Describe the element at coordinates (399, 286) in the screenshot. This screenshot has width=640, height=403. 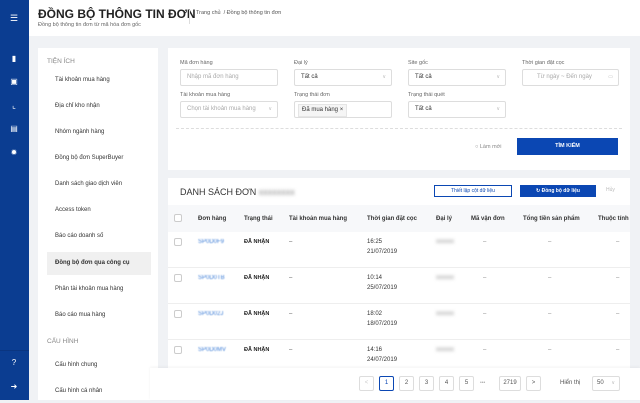
I see `table-row: SP0D0TB ĐÃ NHẬN – 10:14 xxxxxx – – – 25/07/2019` at that location.